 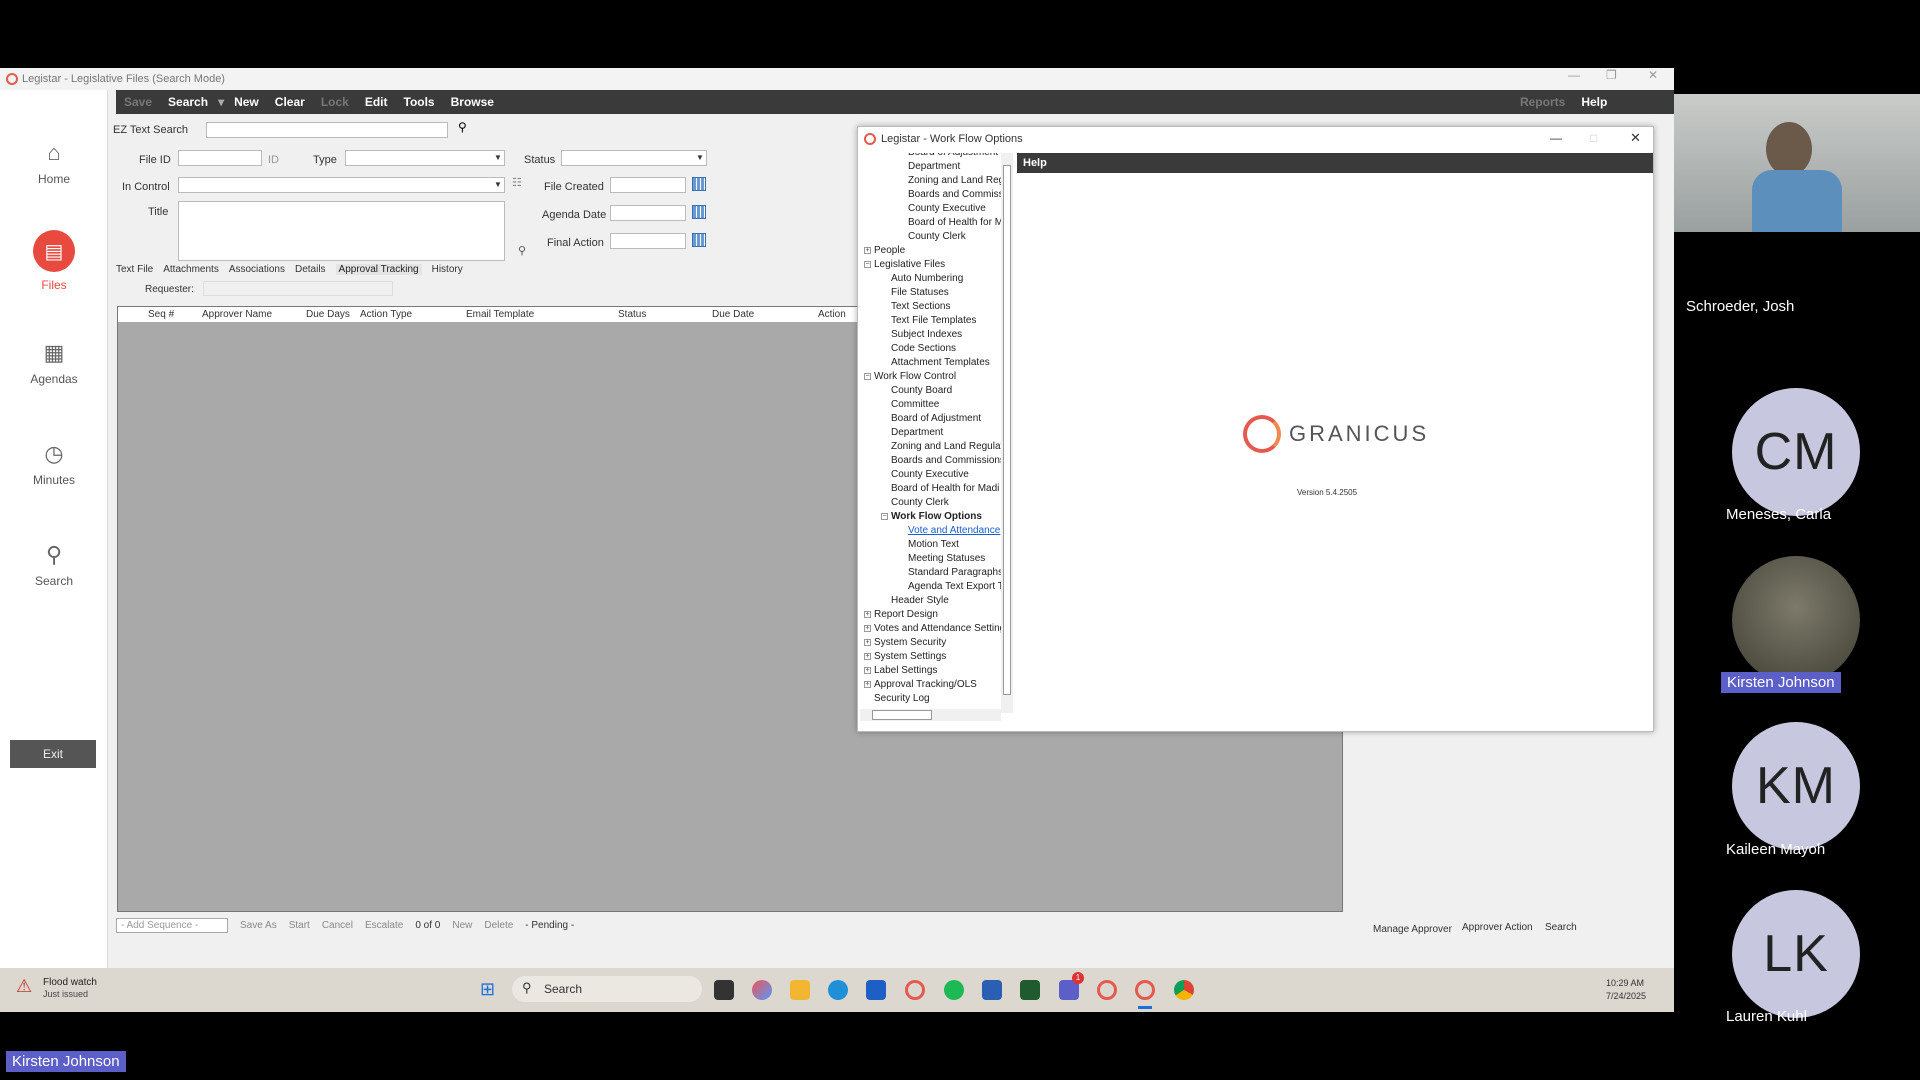 I want to click on edit-menu: Edit, so click(x=376, y=102).